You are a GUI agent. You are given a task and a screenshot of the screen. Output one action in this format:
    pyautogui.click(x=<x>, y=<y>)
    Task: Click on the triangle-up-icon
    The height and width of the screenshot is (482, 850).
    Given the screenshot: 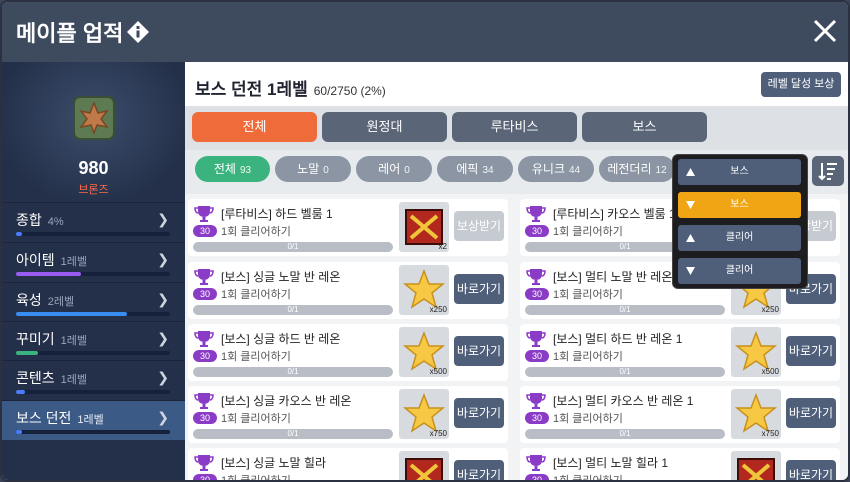 What is the action you would take?
    pyautogui.click(x=690, y=238)
    